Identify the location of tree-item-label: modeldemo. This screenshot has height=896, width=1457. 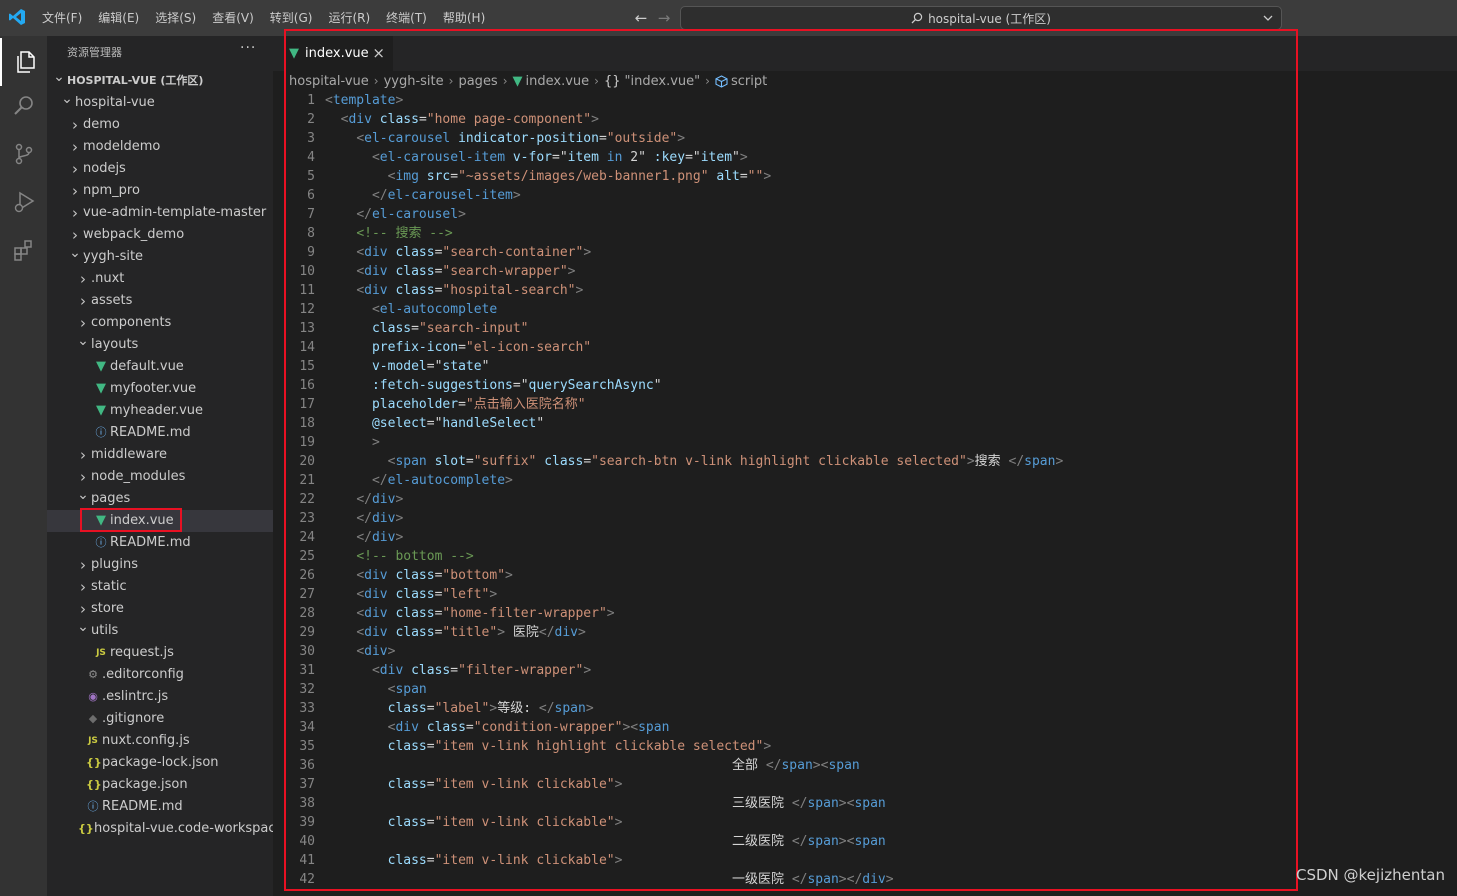
(122, 146).